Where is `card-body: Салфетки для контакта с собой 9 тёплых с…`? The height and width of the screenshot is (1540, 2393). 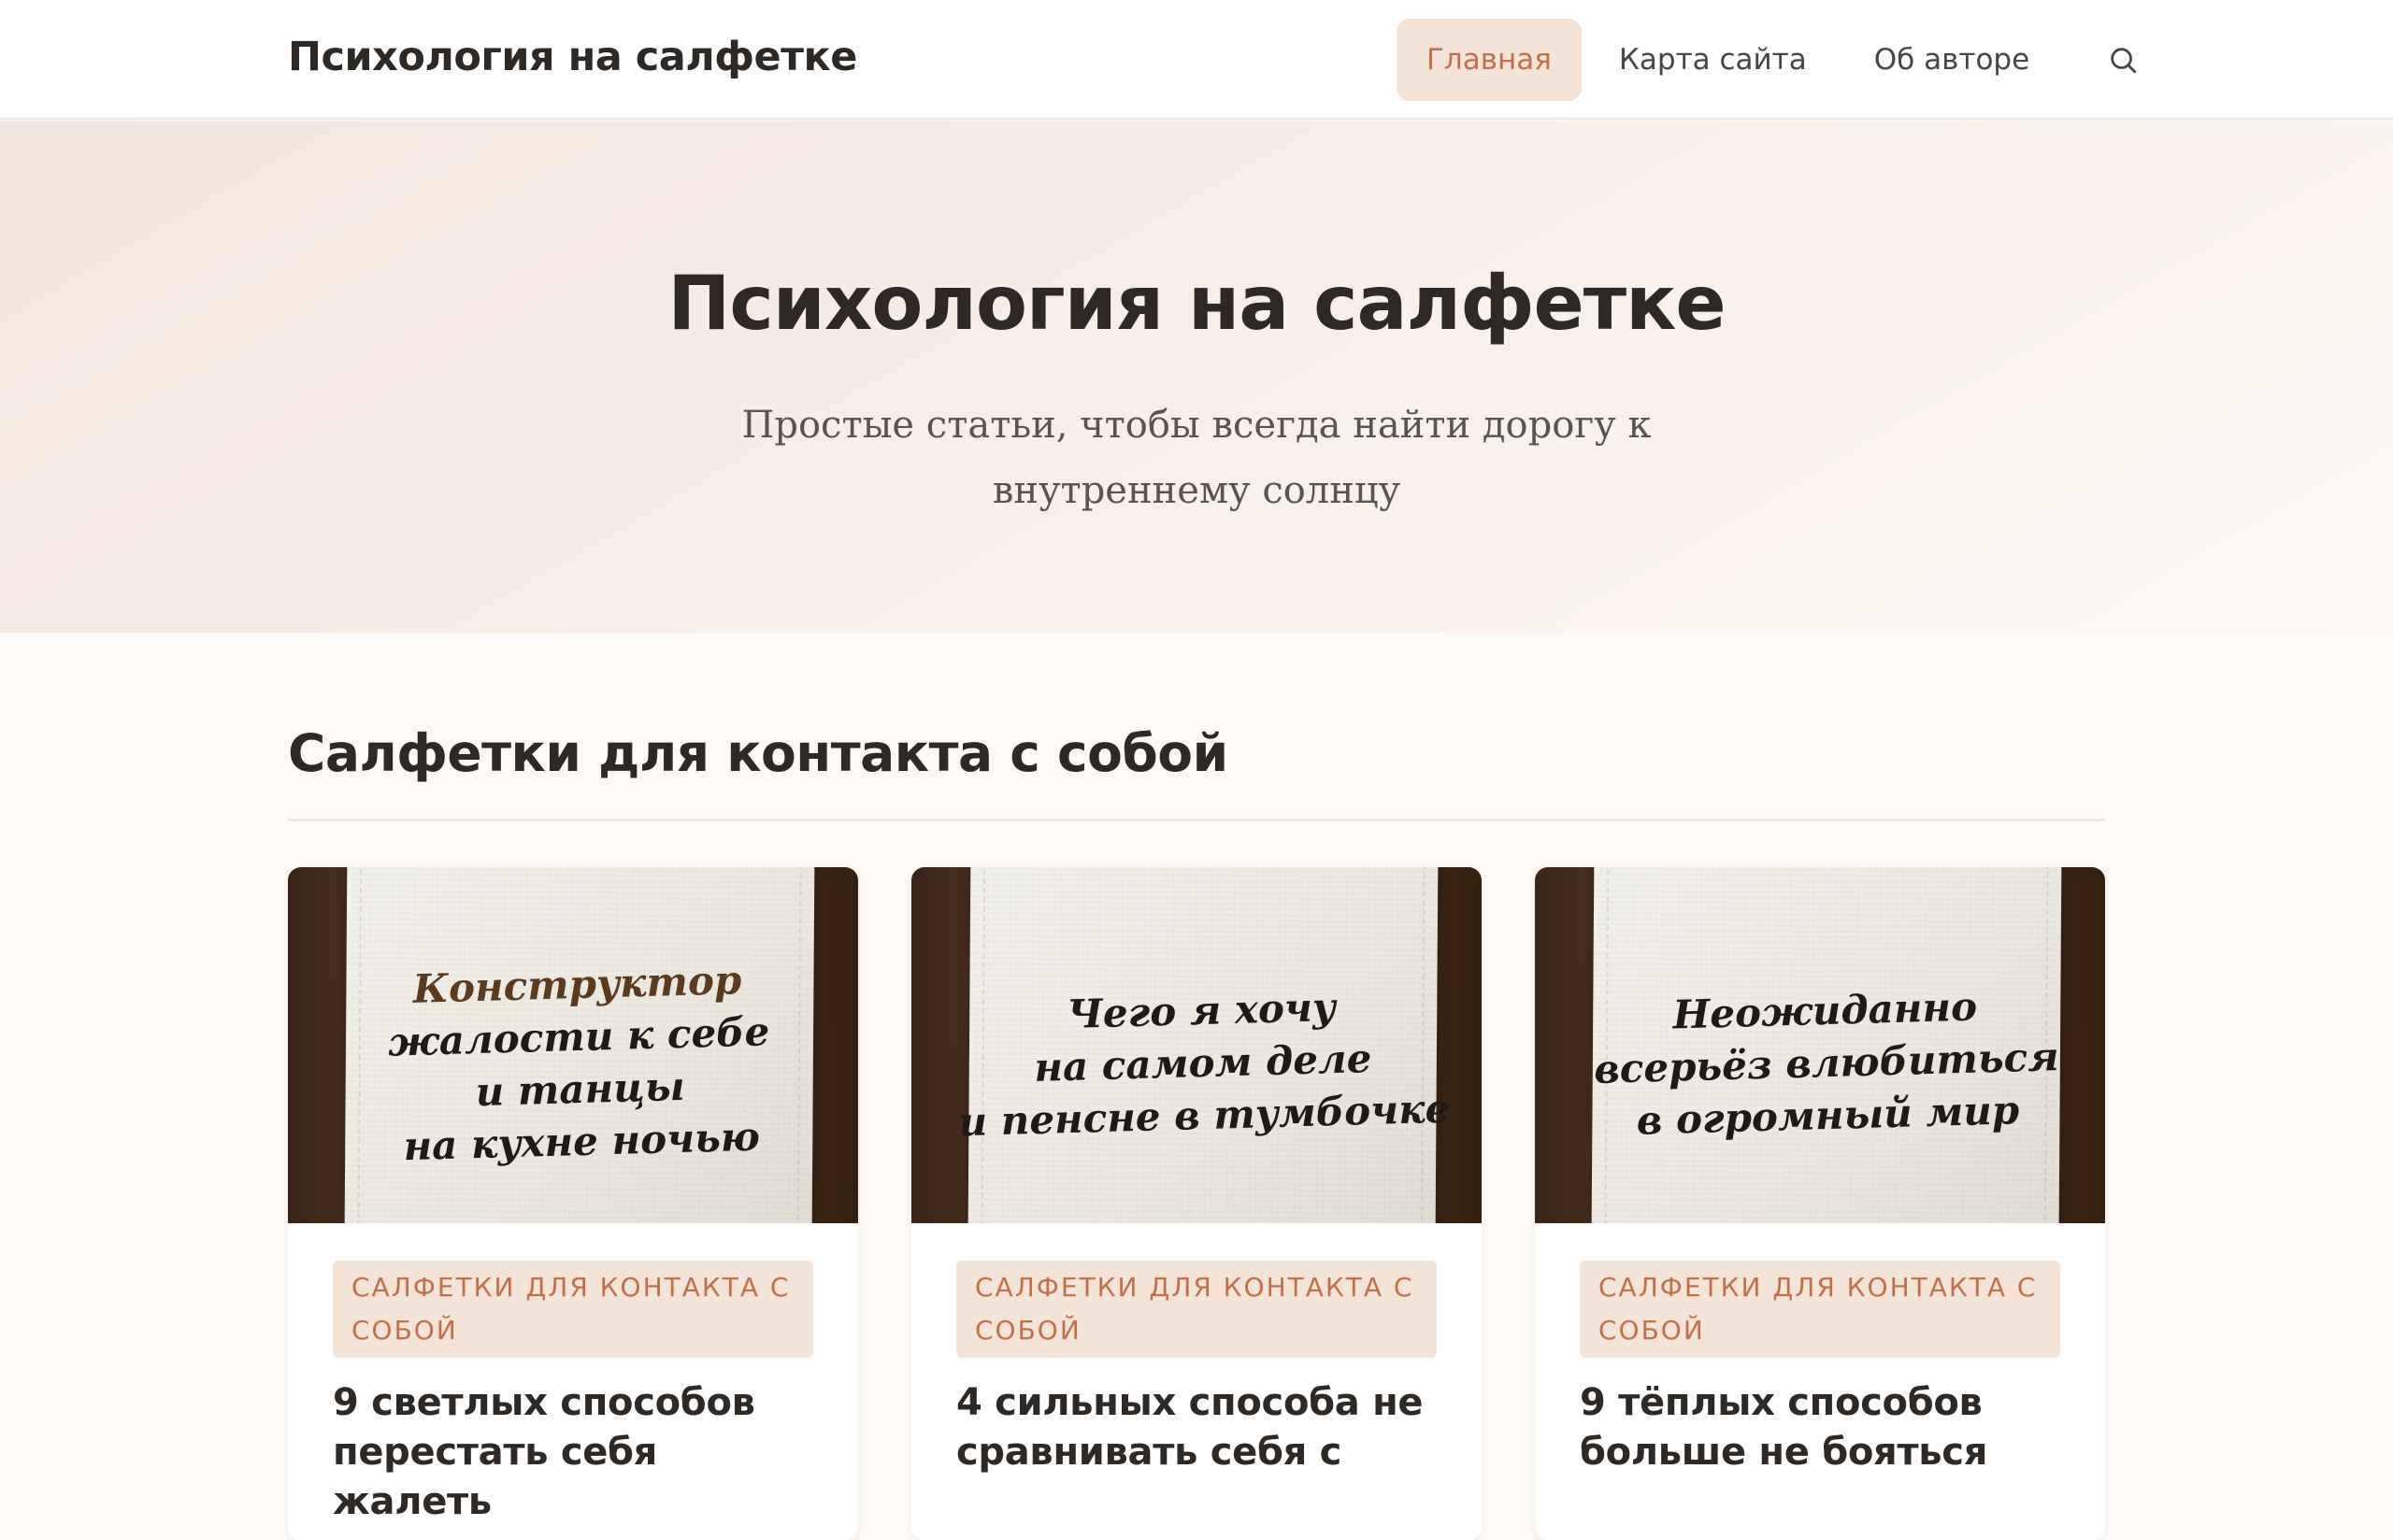
card-body: Салфетки для контакта с собой 9 тёплых с… is located at coordinates (1820, 1350).